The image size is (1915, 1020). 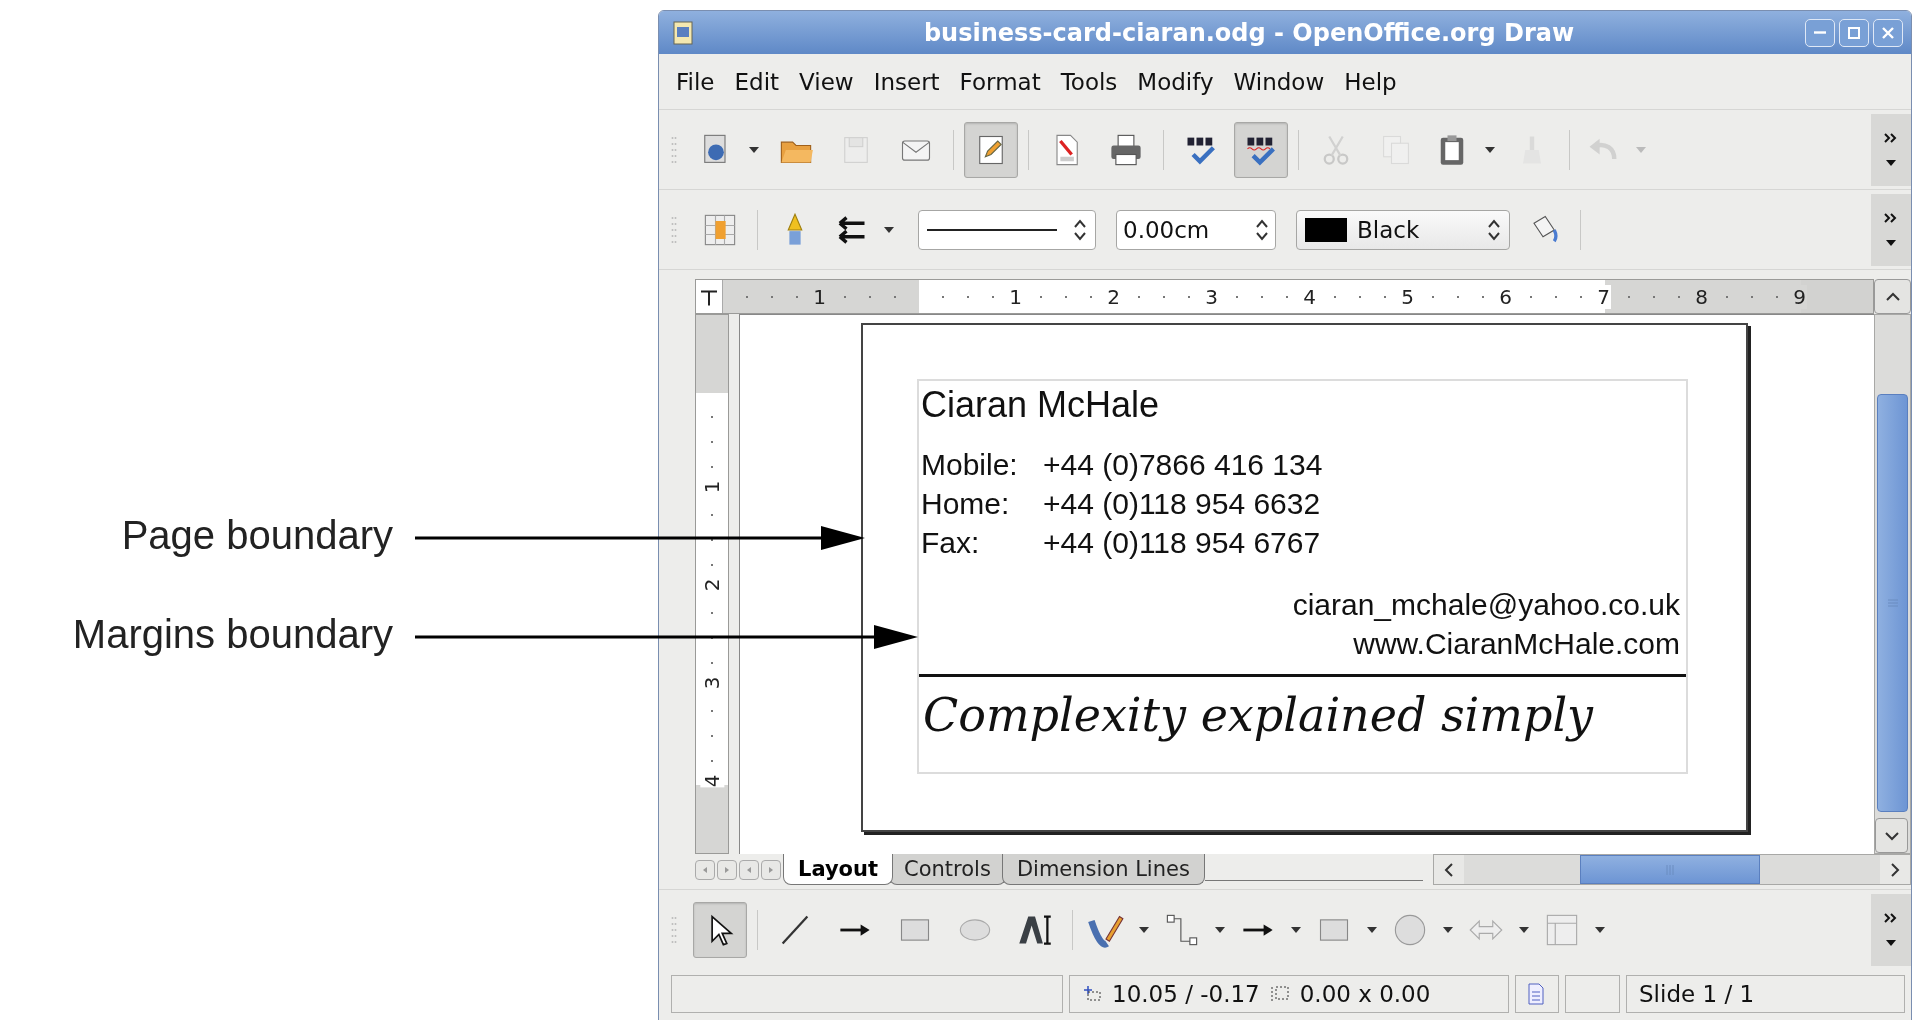 I want to click on phone-label: Mobile:, so click(x=970, y=465).